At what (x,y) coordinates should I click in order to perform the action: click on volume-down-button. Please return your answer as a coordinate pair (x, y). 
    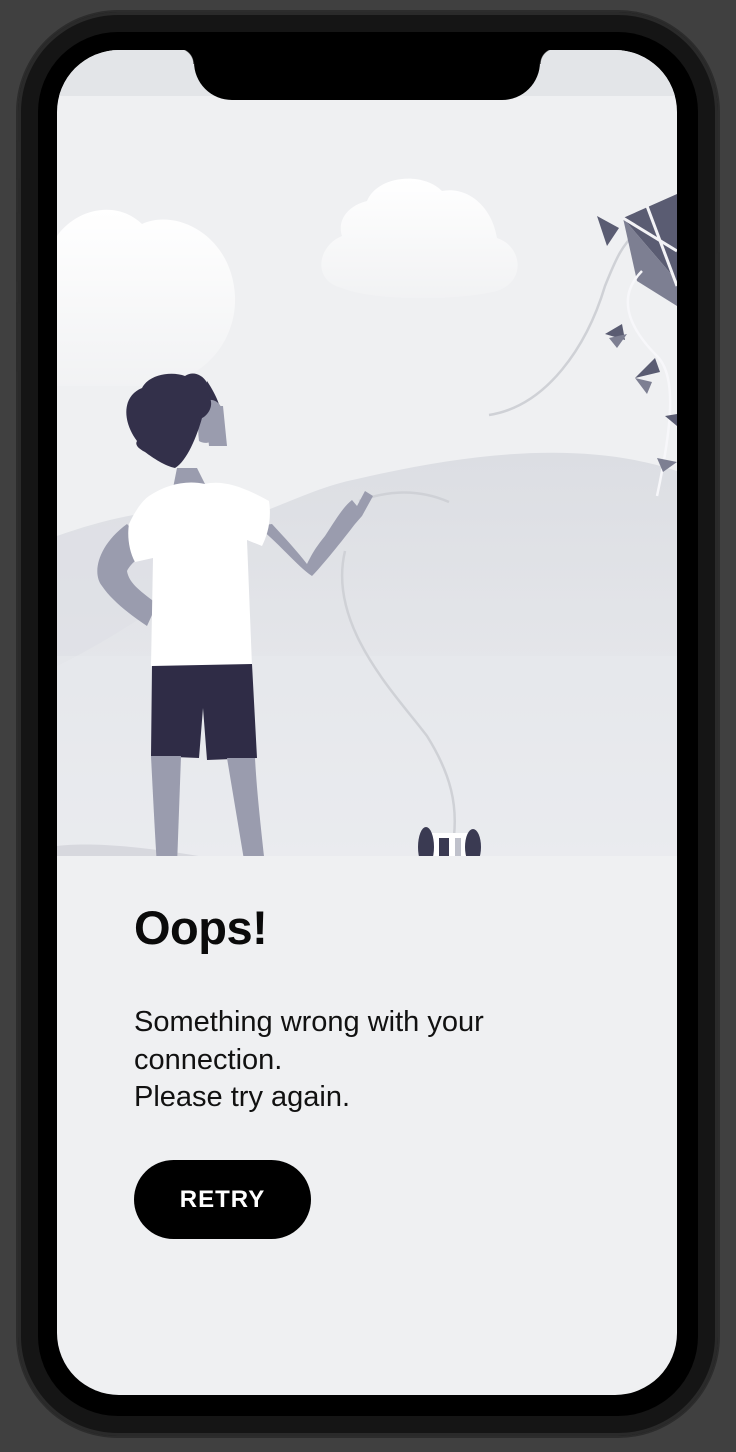
    Looking at the image, I should click on (18, 337).